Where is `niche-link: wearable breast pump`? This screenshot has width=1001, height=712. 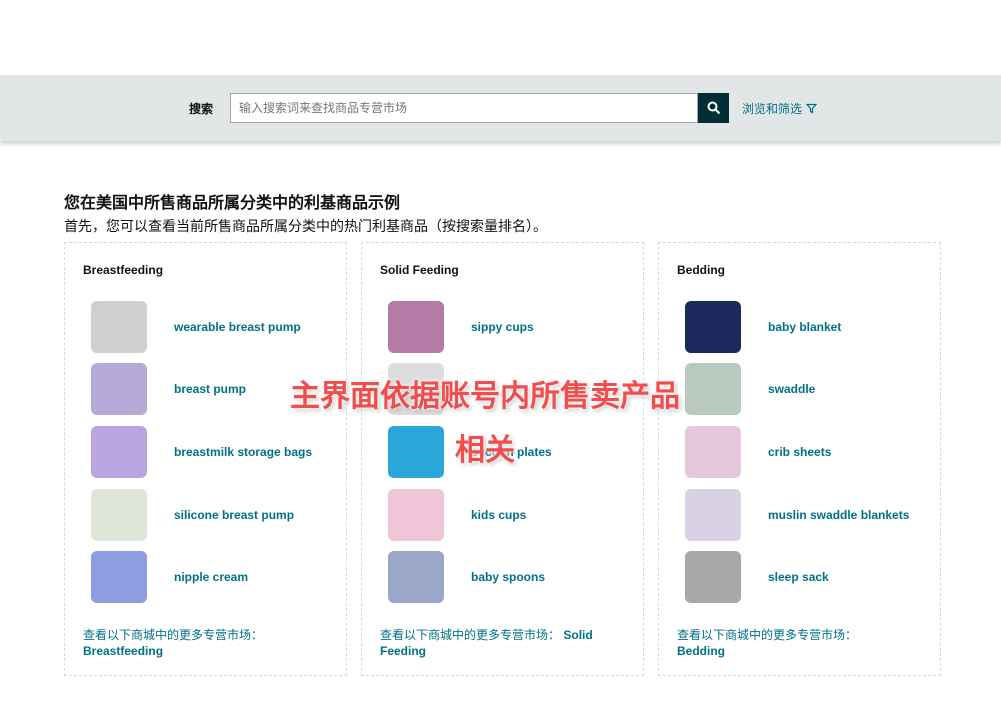
niche-link: wearable breast pump is located at coordinates (237, 327).